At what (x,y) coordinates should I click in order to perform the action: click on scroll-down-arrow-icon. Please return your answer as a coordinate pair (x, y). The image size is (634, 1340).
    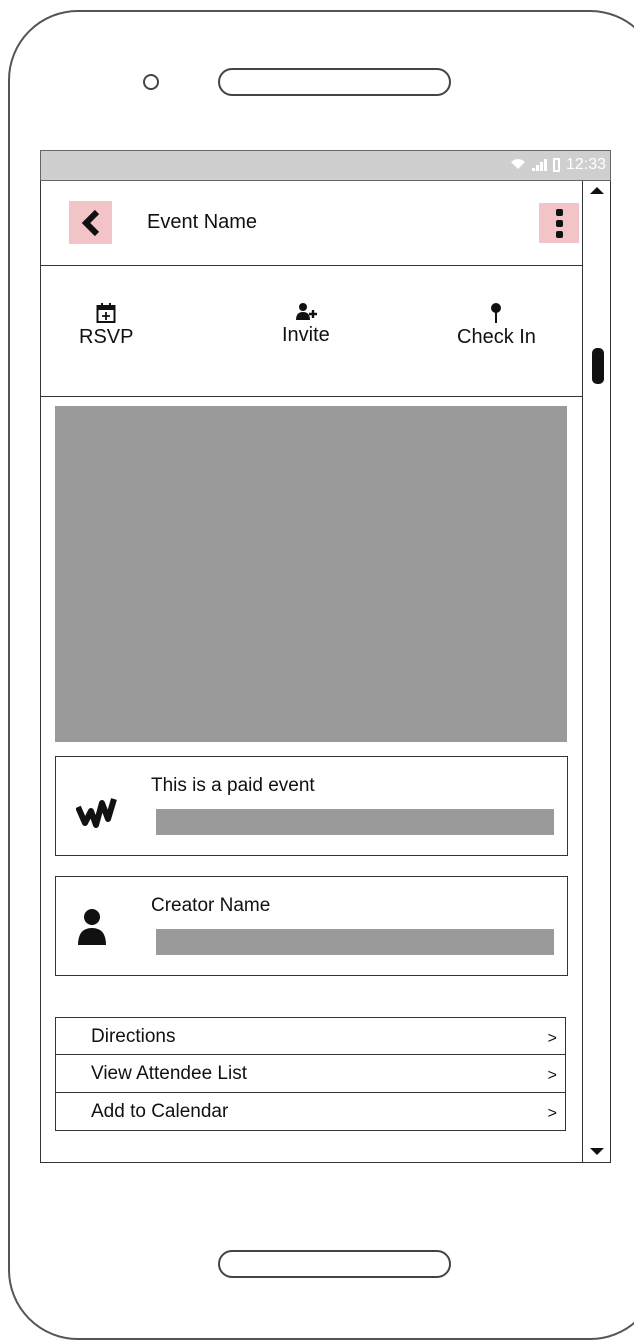
    Looking at the image, I should click on (597, 1151).